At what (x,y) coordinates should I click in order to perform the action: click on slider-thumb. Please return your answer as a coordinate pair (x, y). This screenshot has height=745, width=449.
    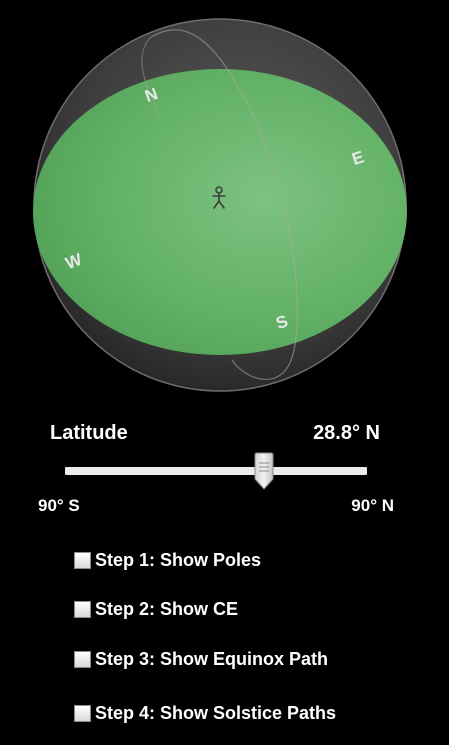
    Looking at the image, I should click on (264, 471).